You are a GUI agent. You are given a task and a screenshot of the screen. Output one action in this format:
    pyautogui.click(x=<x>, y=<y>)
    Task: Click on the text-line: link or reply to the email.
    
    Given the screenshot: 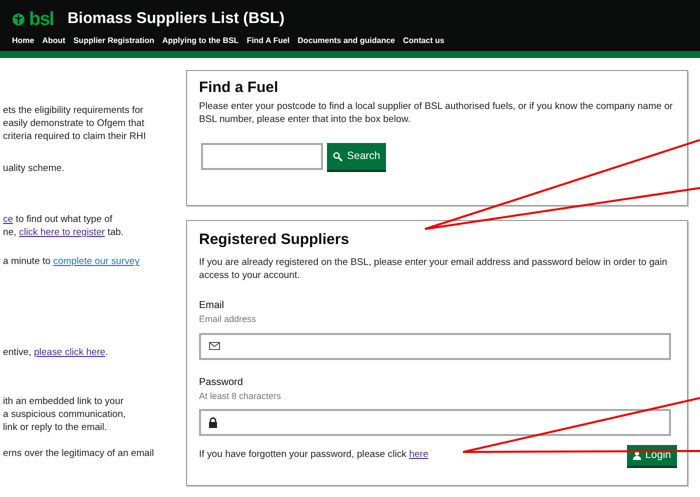 What is the action you would take?
    pyautogui.click(x=55, y=427)
    